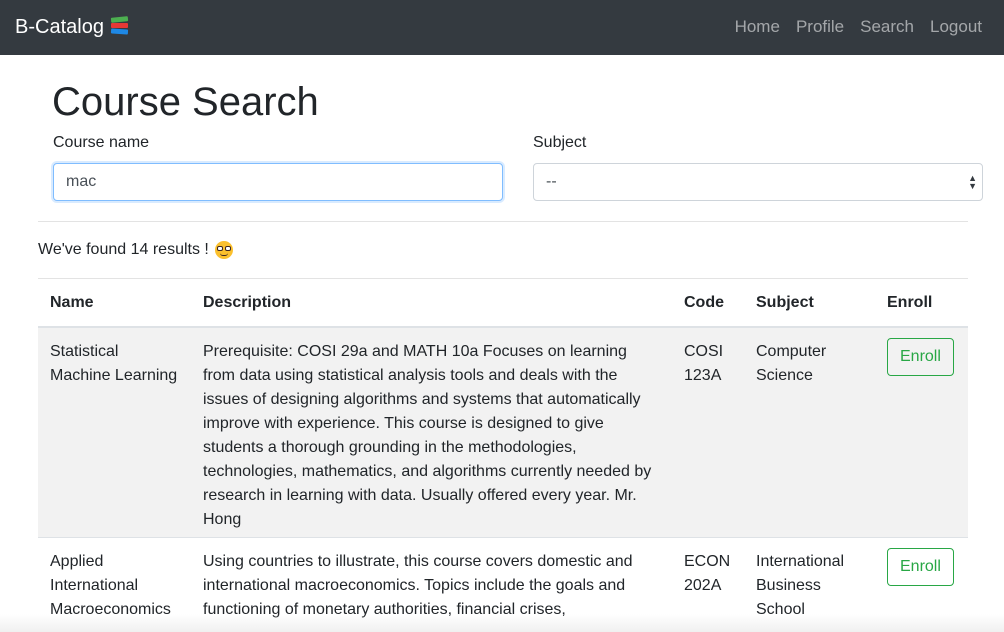 This screenshot has width=1004, height=632. What do you see at coordinates (551, 181) in the screenshot?
I see `subject-selected-value: --` at bounding box center [551, 181].